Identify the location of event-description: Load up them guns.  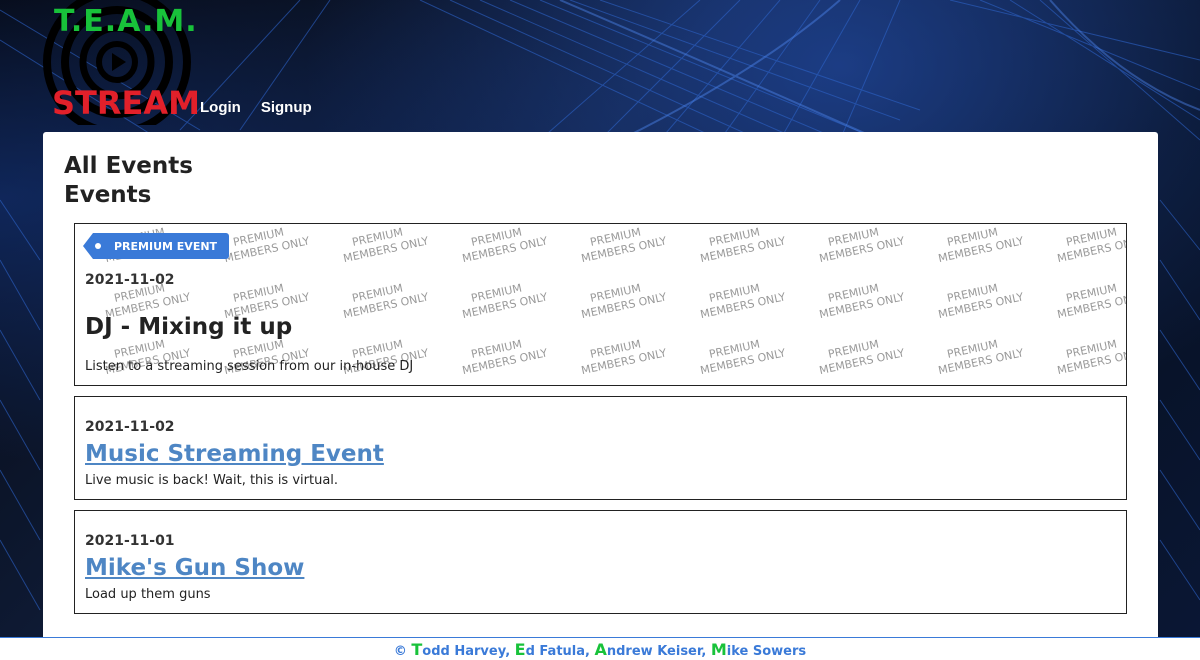
(148, 594).